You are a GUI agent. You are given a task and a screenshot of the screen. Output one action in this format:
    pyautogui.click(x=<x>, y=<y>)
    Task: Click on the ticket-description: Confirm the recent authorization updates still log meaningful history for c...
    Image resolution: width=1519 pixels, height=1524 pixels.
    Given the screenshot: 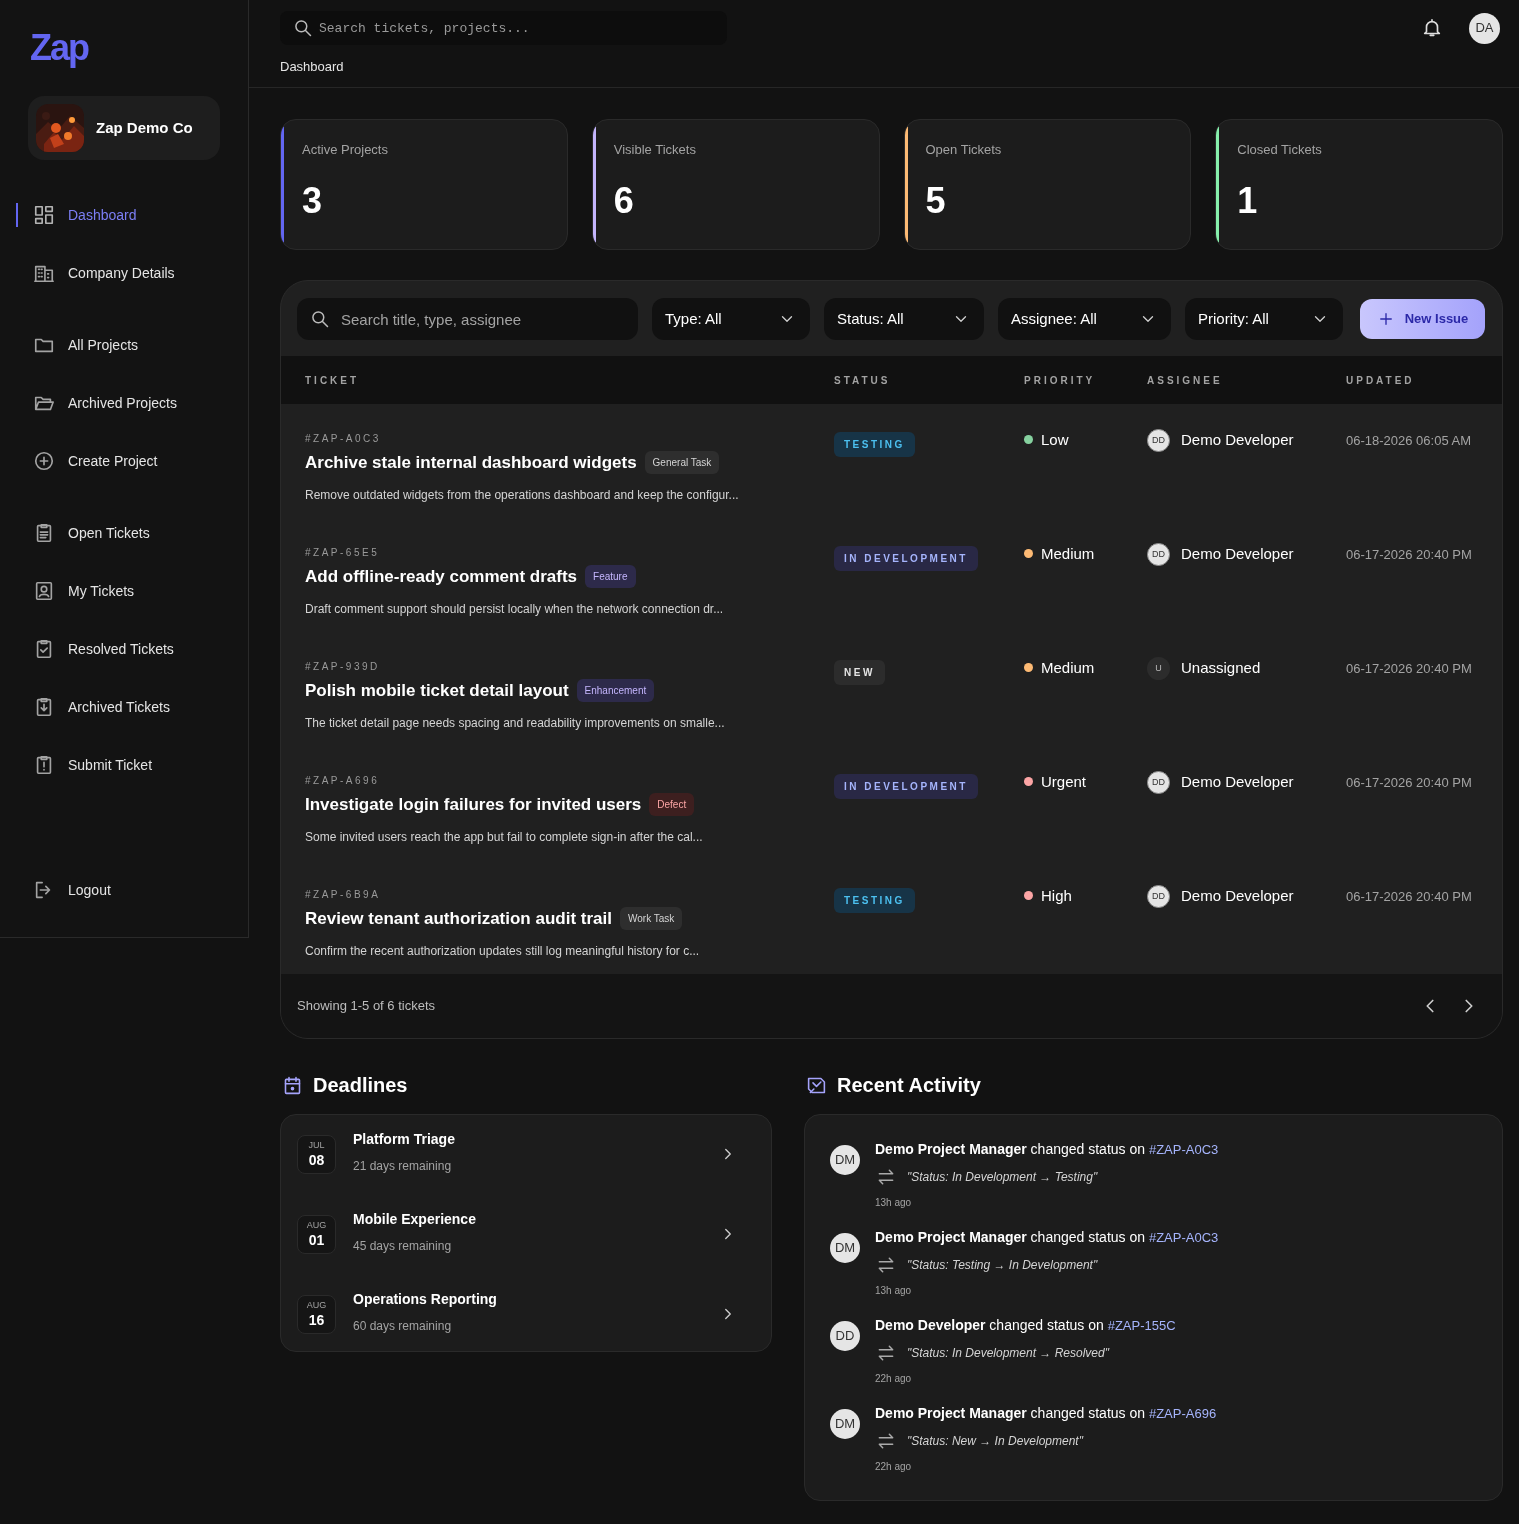 What is the action you would take?
    pyautogui.click(x=502, y=951)
    